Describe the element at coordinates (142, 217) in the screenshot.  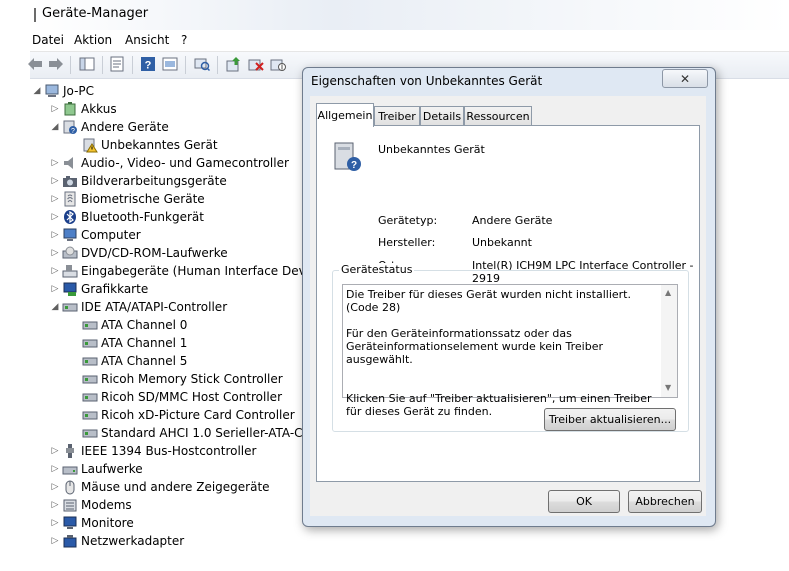
I see `tree-item-label: Bluetooth-Funkgerät` at that location.